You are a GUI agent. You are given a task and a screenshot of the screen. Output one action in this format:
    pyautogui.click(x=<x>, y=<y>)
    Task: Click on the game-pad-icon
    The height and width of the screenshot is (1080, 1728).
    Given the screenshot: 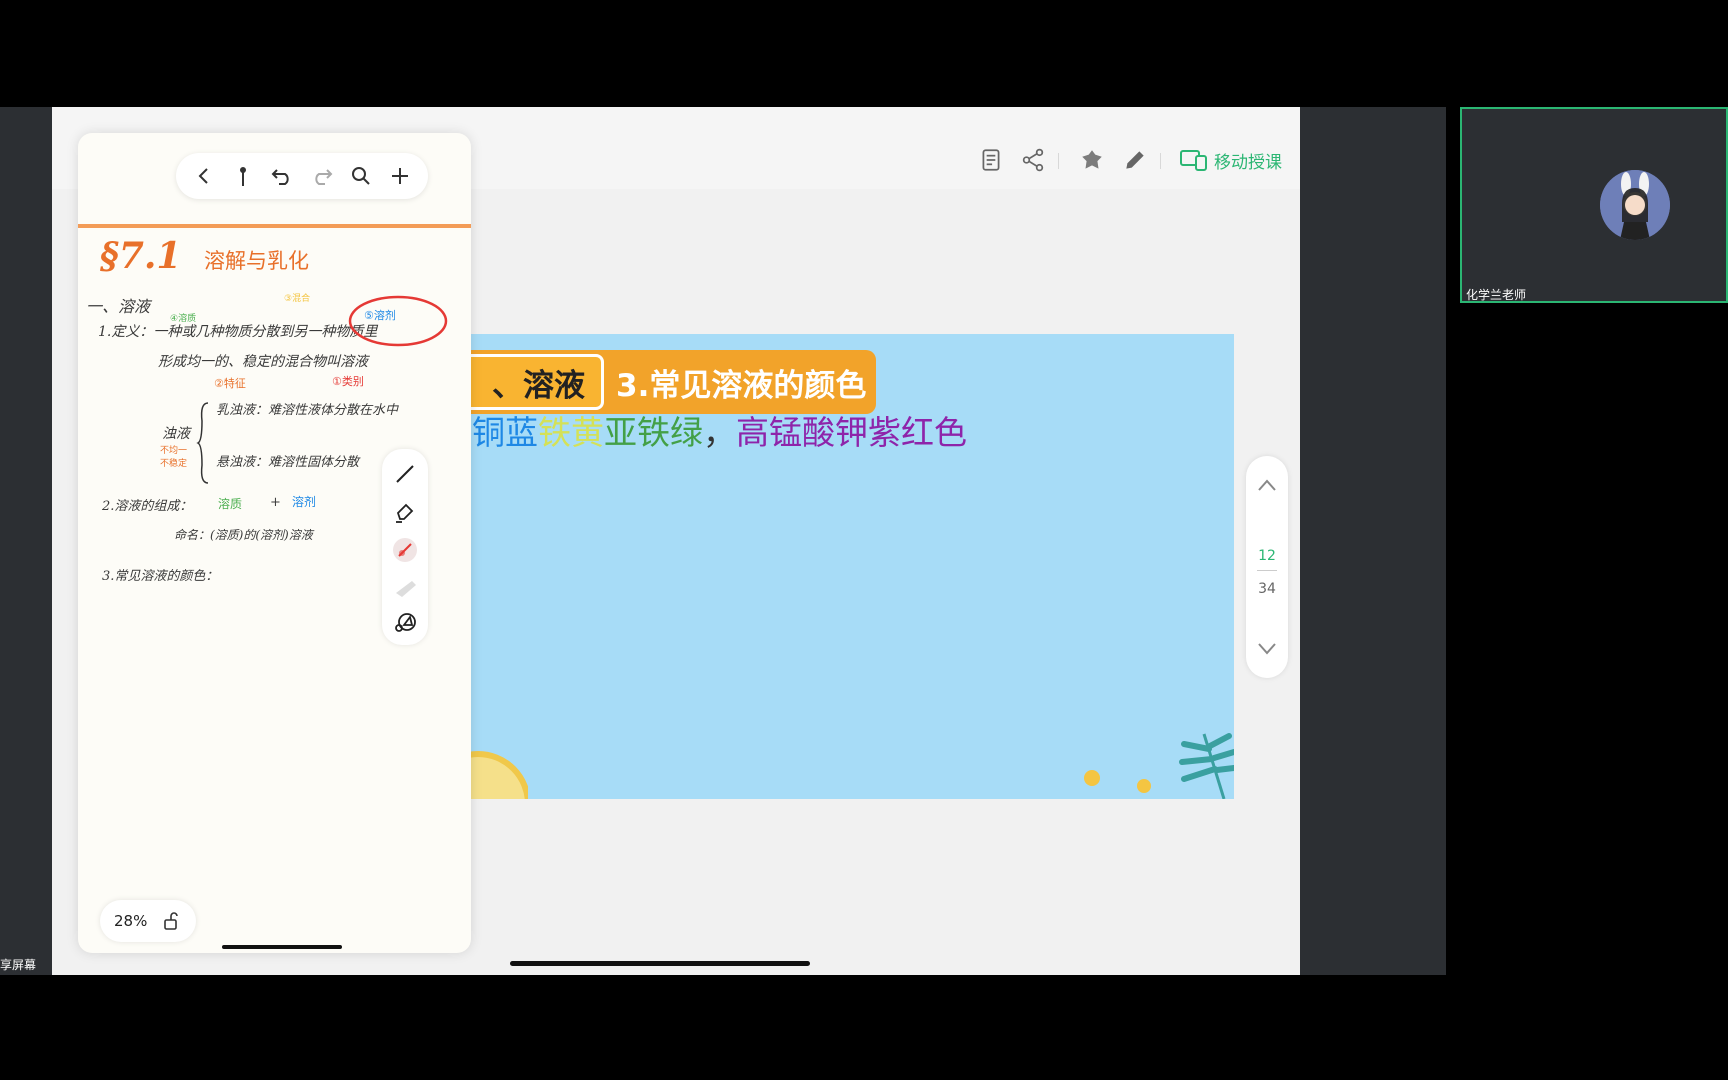 What is the action you would take?
    pyautogui.click(x=1092, y=160)
    